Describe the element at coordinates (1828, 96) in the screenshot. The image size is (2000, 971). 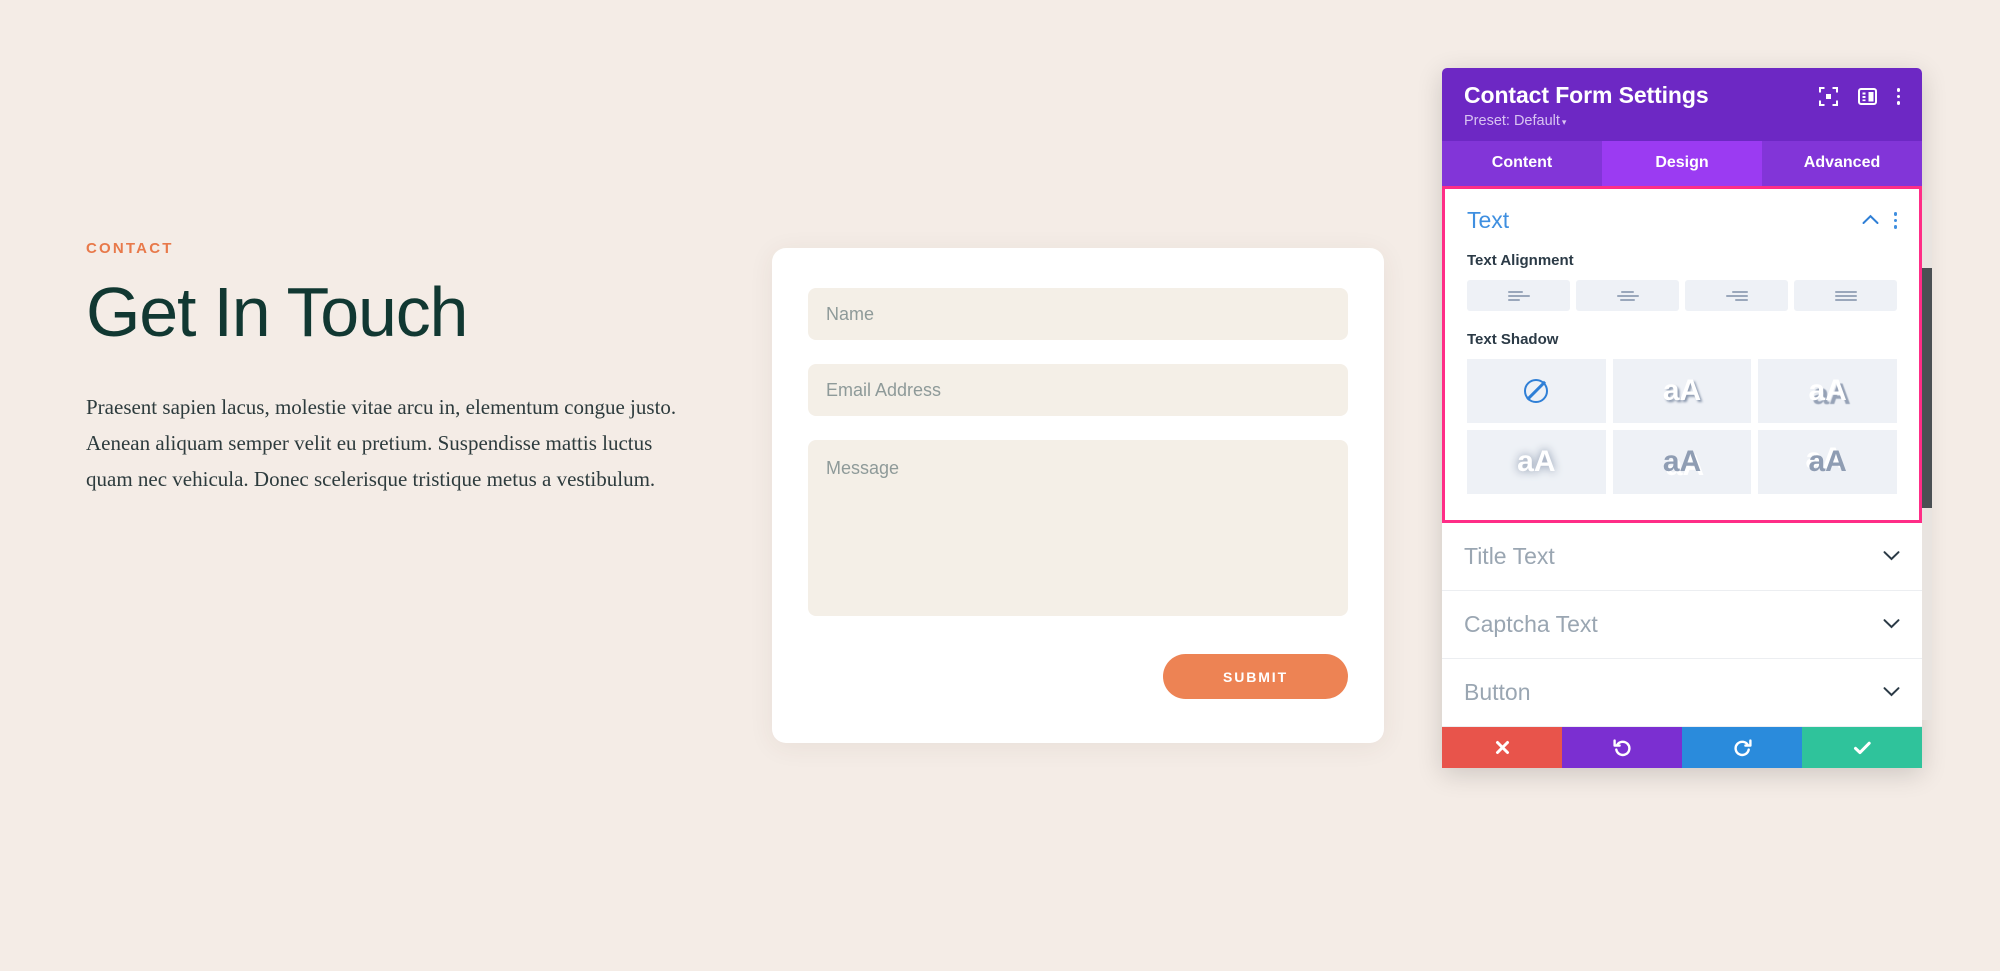
I see `focus-target-icon` at that location.